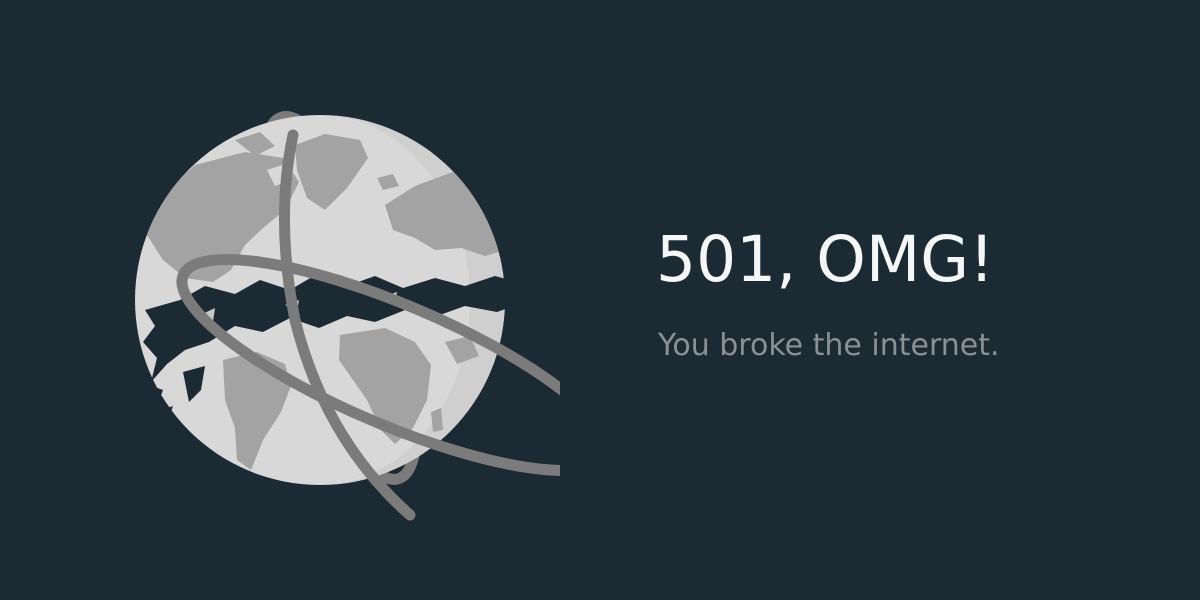 Image resolution: width=1200 pixels, height=600 pixels. I want to click on error-headline: 501, OMG!, so click(825, 259).